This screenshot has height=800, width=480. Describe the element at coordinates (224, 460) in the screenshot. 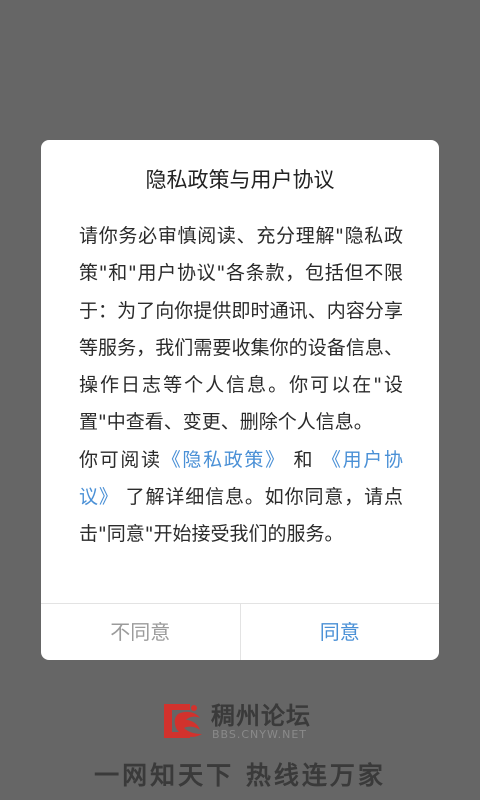

I see `privacy-policy-link: 《隐私政策》` at that location.